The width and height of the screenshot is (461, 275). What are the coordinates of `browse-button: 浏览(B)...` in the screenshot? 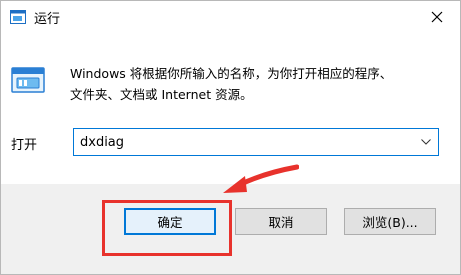 It's located at (390, 221).